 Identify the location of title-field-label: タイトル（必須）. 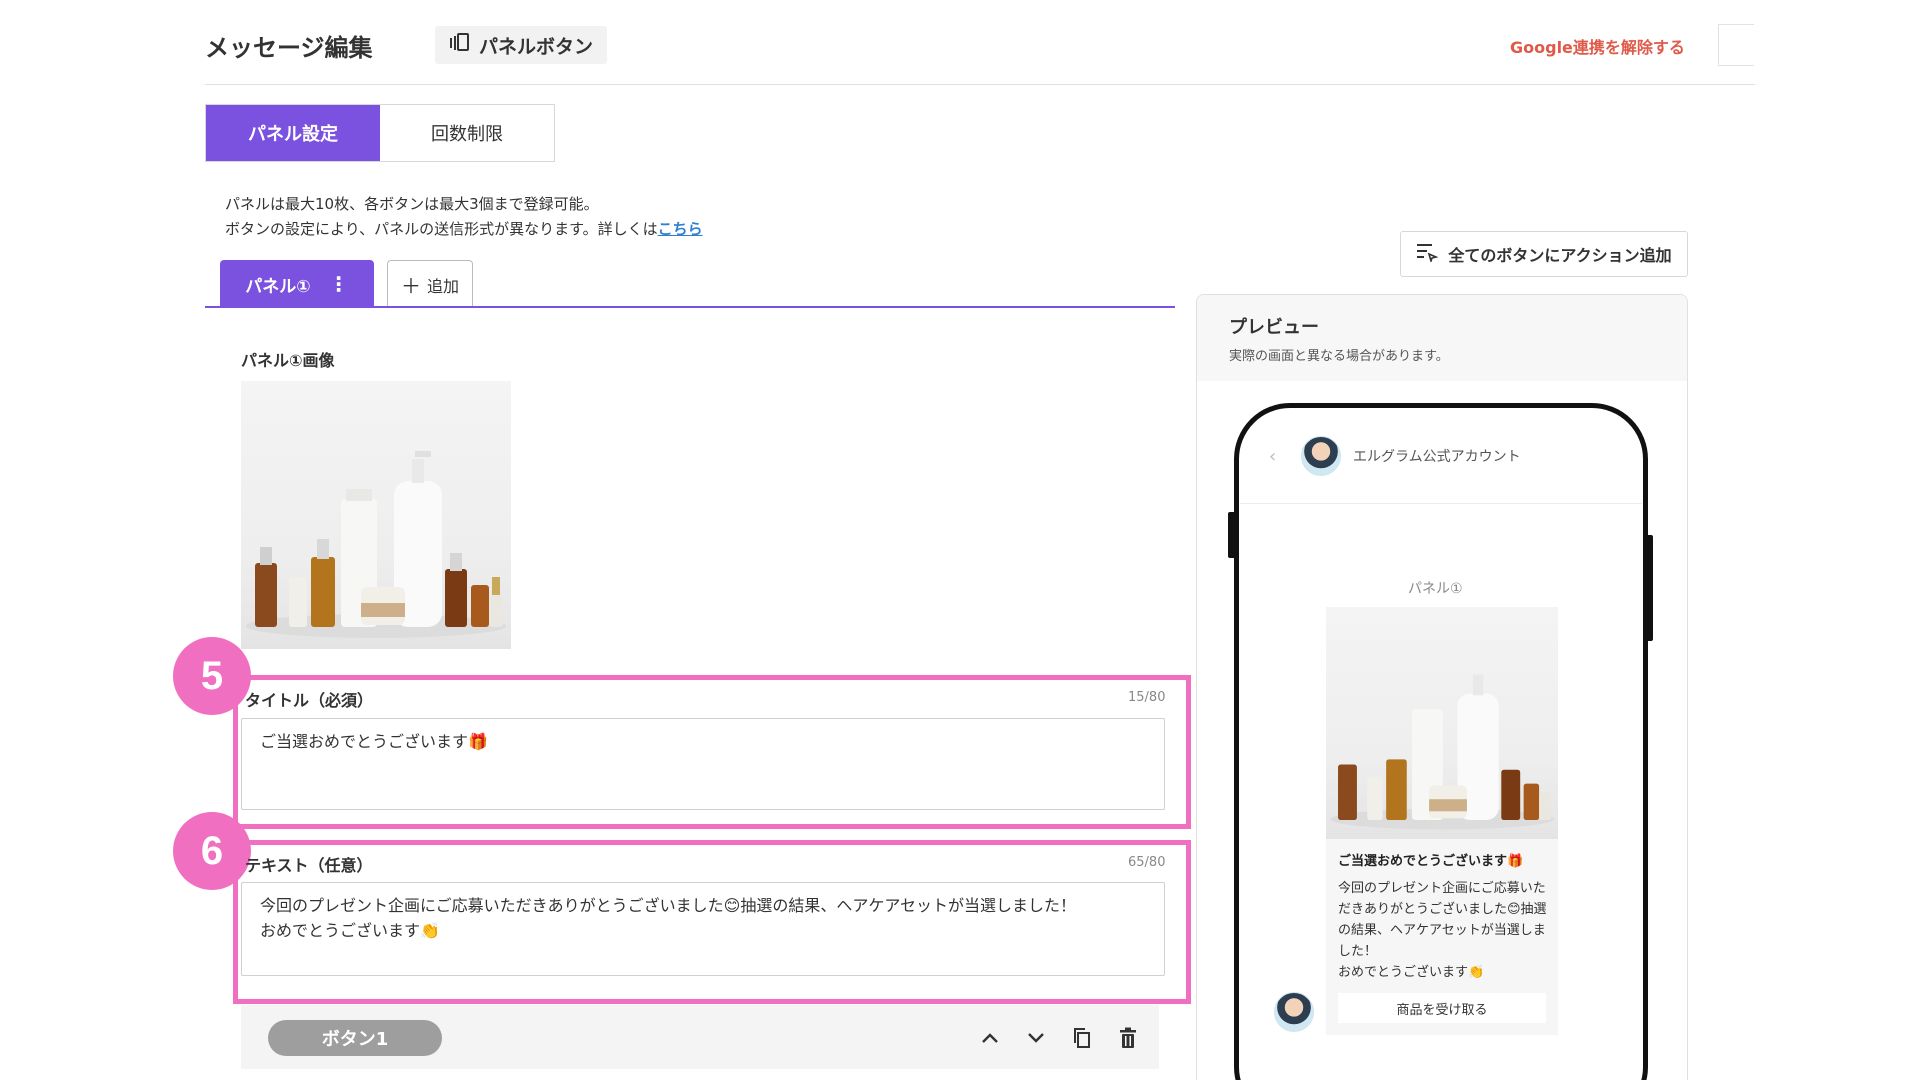
(309, 700).